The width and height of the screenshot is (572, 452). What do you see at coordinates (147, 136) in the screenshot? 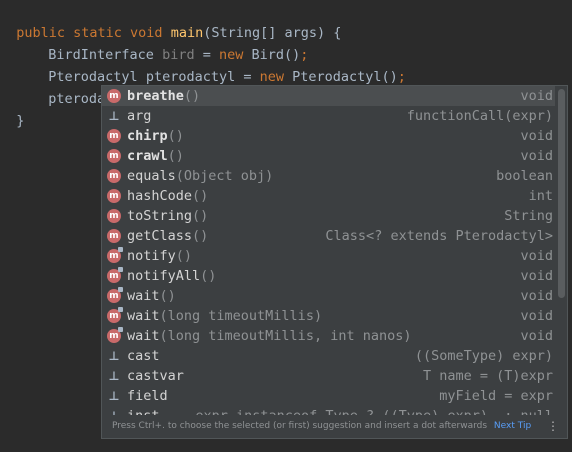
I see `completion-item-name: chirp` at bounding box center [147, 136].